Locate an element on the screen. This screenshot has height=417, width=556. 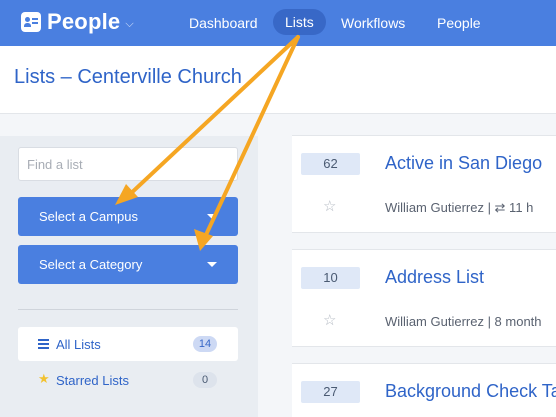
sidebar-item-starred-lists: ★ Starred Lists 0 is located at coordinates (128, 380).